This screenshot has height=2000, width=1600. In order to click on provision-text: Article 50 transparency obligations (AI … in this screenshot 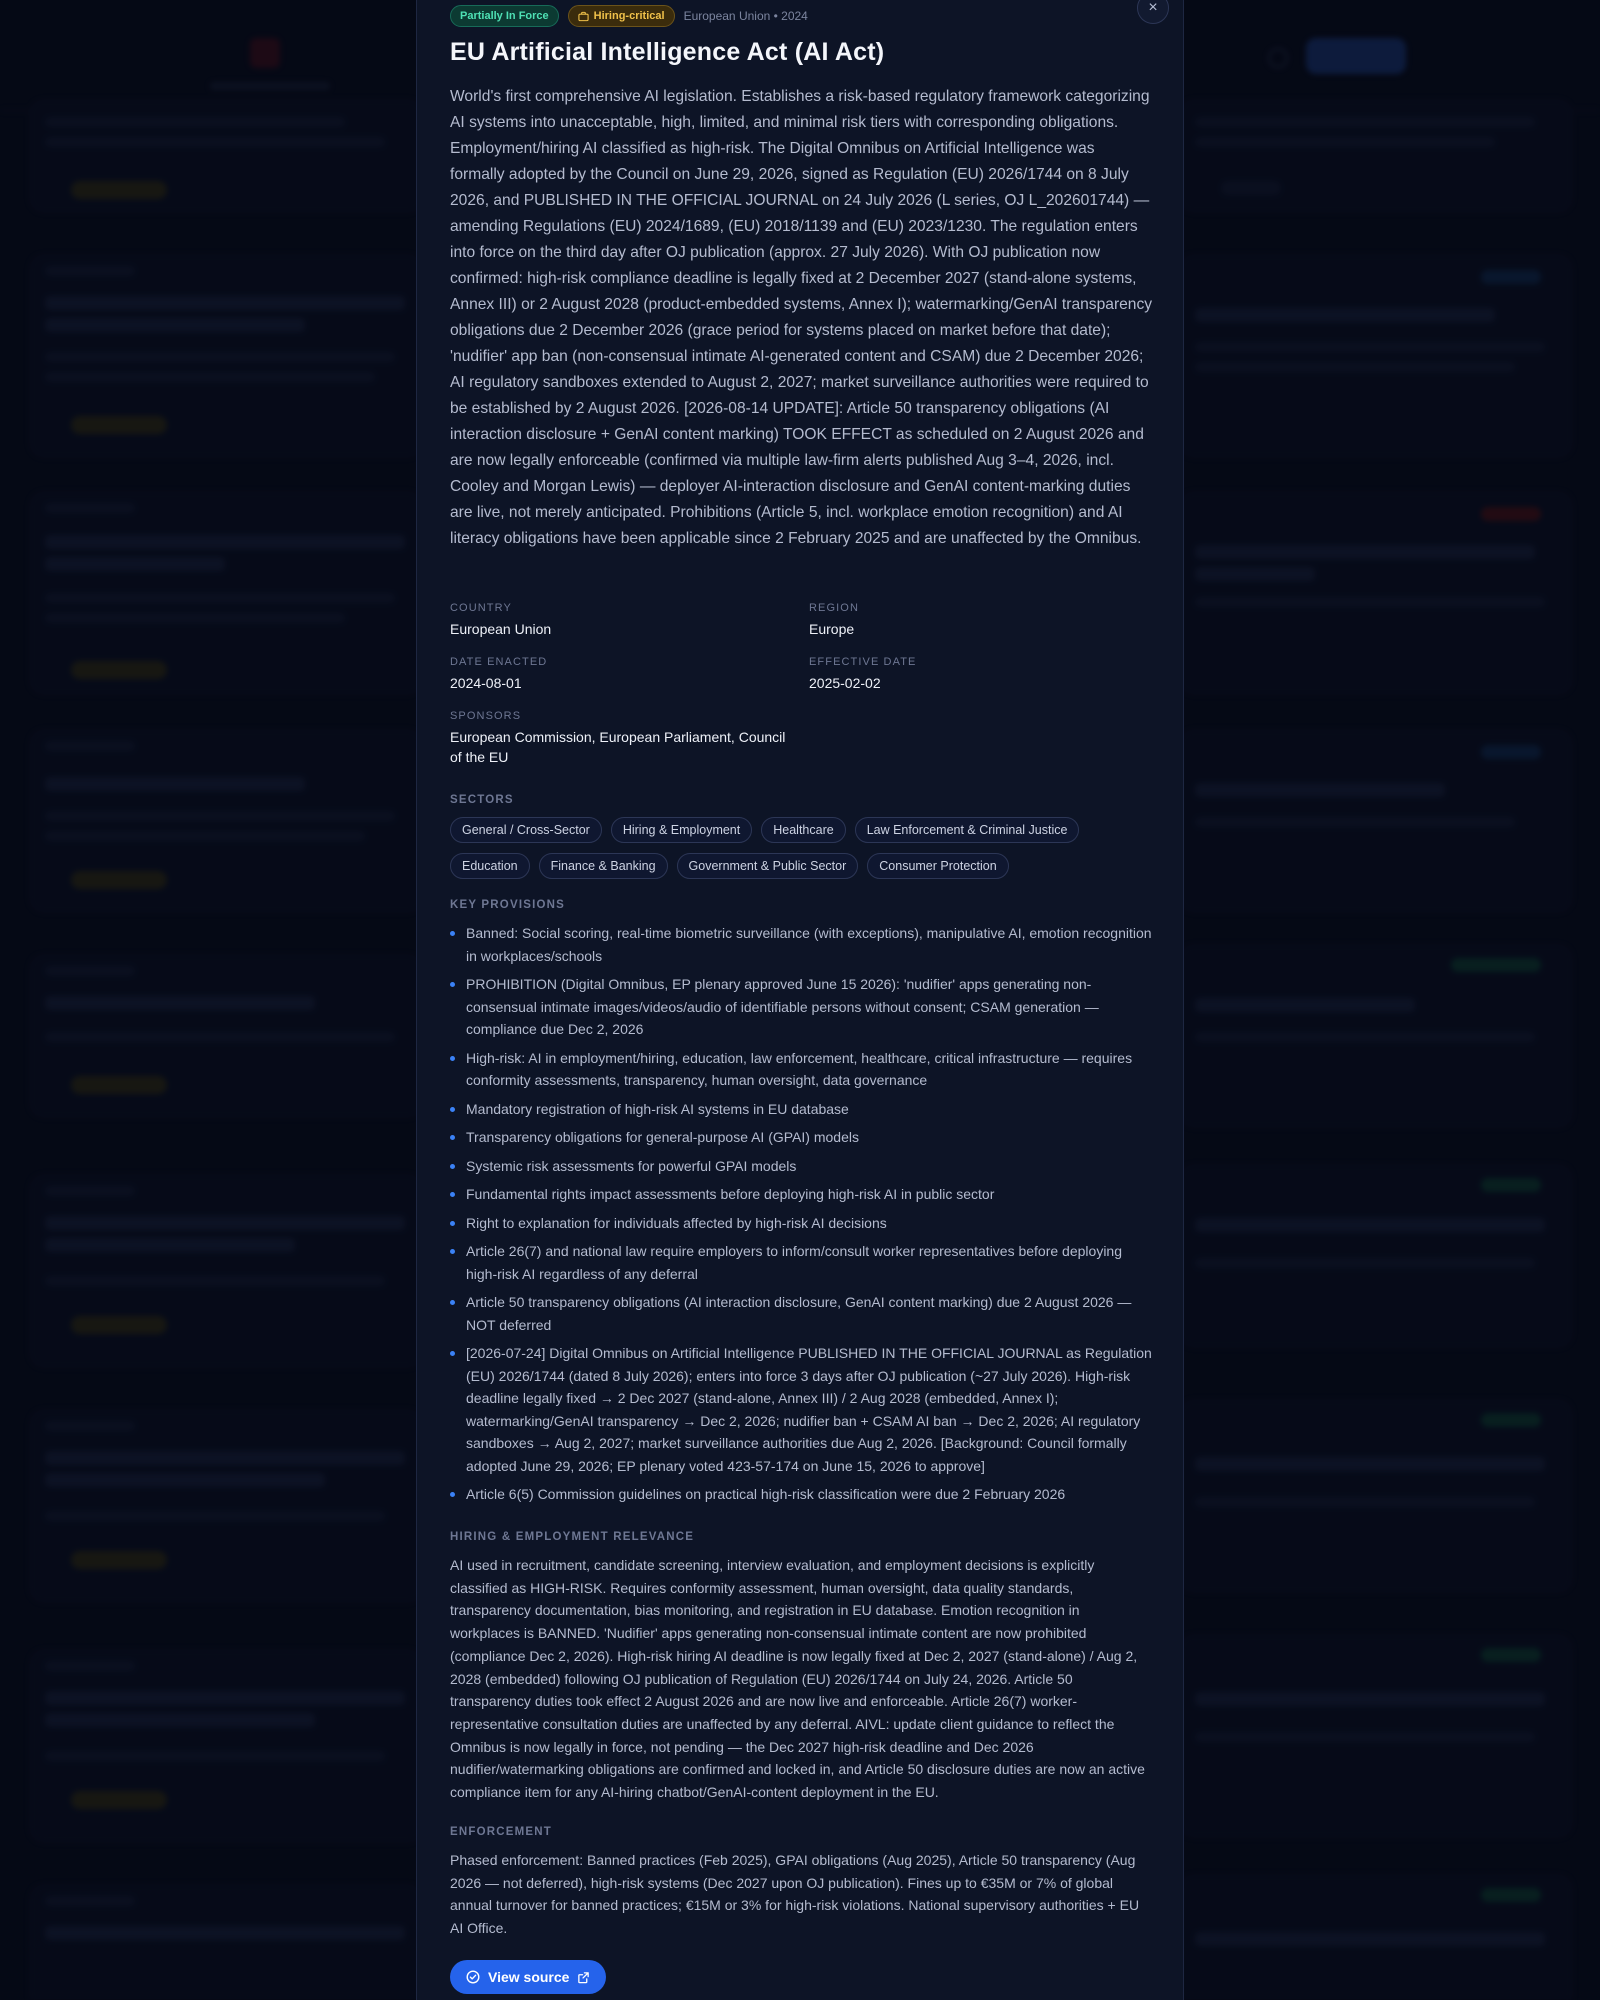, I will do `click(799, 1313)`.